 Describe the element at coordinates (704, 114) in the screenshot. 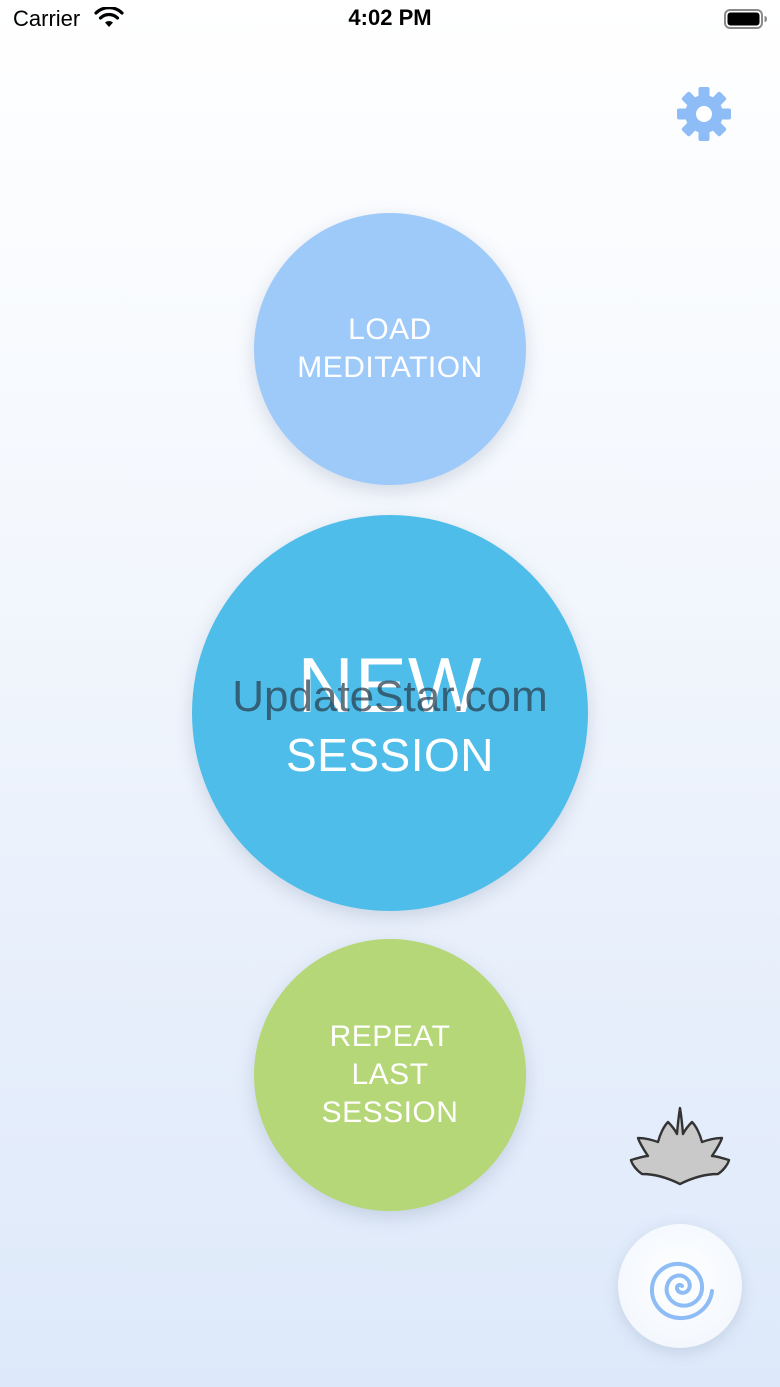

I see `settings-gear-icon` at that location.